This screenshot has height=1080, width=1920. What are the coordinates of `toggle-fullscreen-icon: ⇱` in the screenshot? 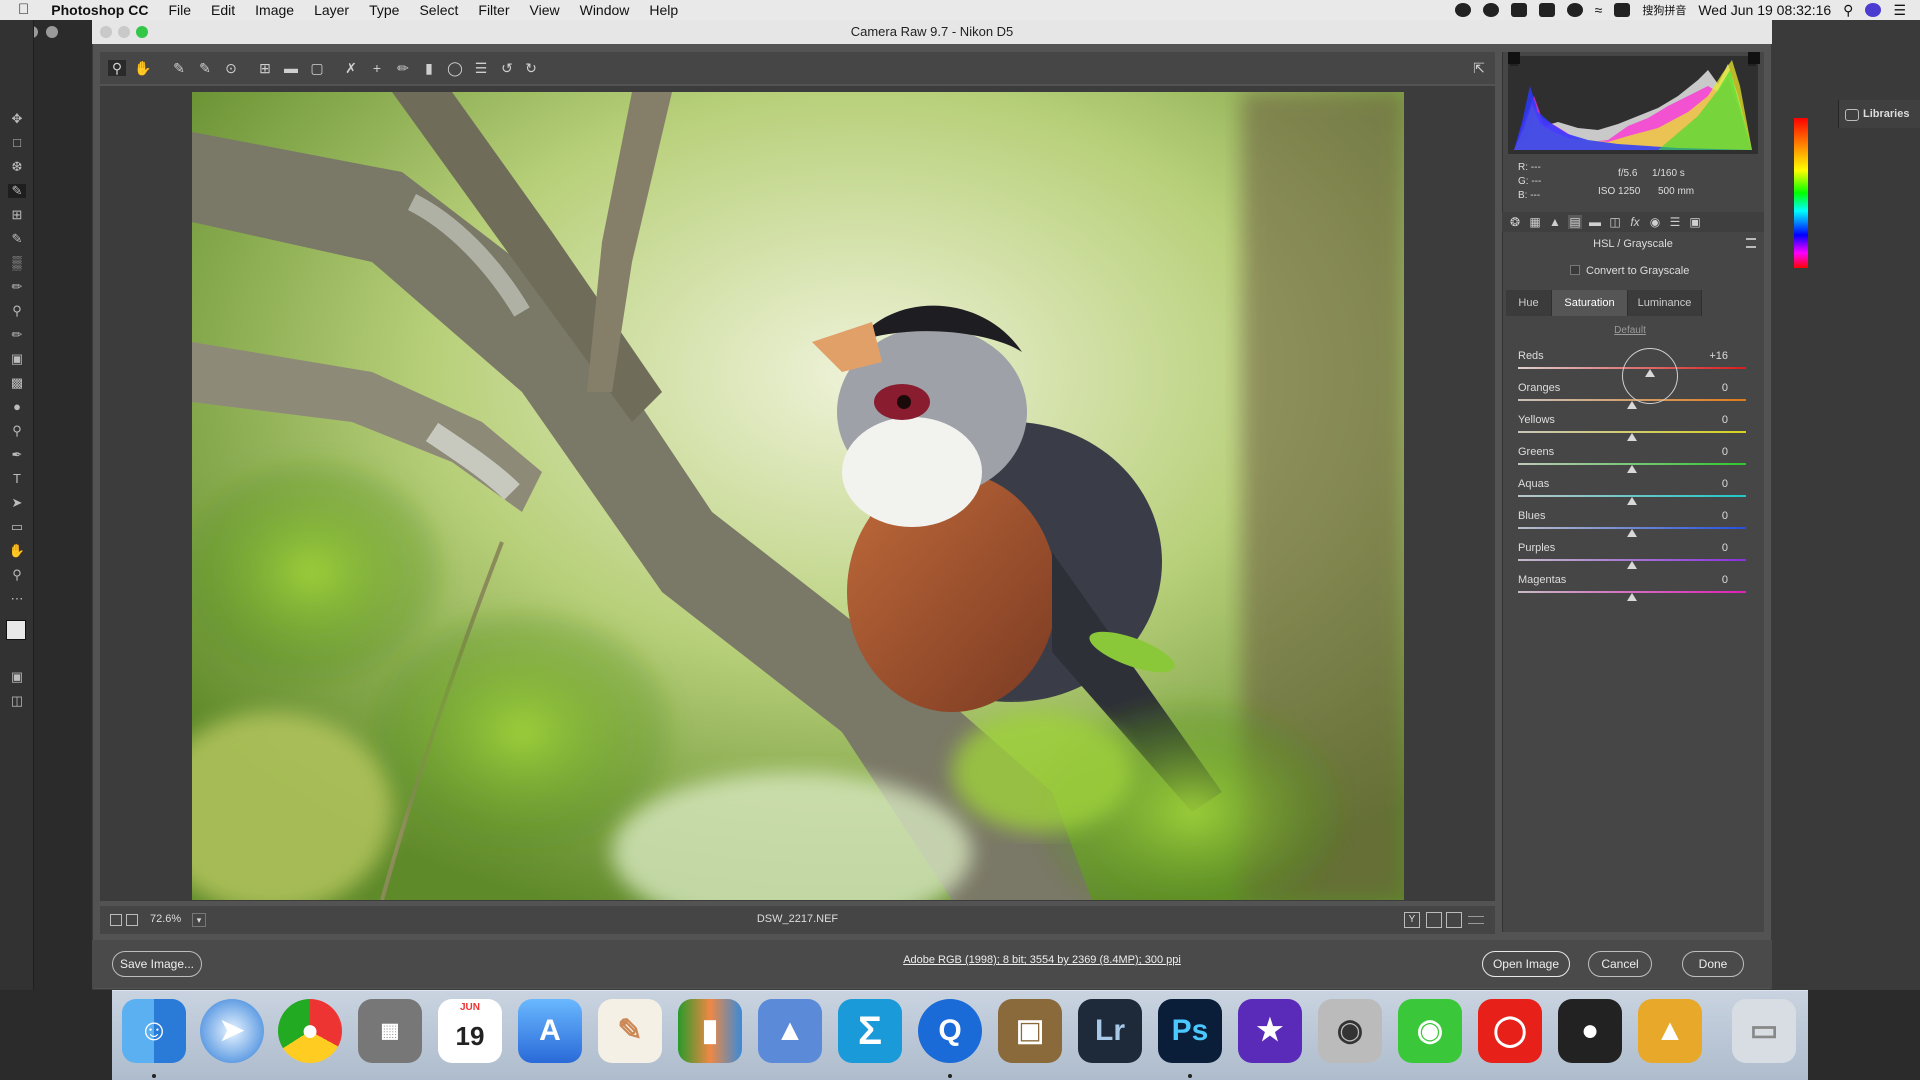 It's located at (1479, 68).